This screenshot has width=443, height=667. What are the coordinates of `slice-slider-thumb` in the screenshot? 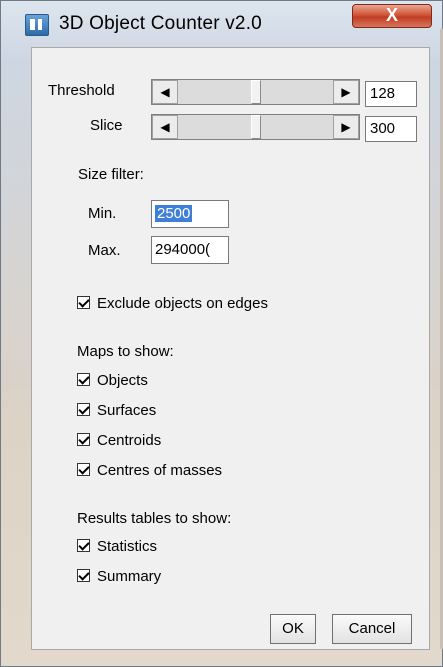 It's located at (255, 127).